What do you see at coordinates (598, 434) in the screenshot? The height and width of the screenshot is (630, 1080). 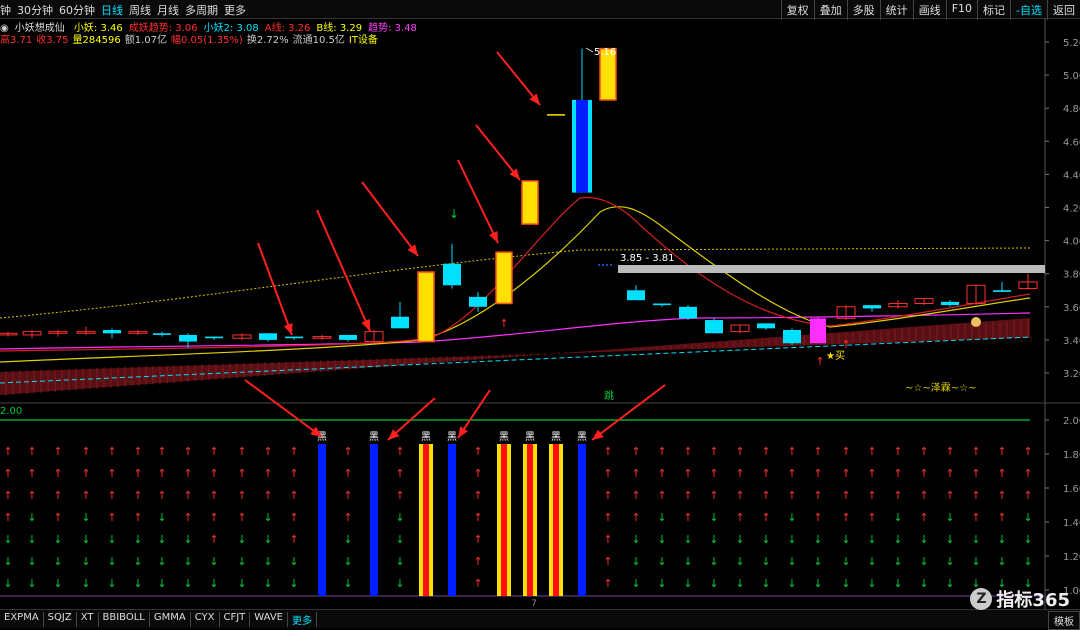 I see `lower-arrow-head` at bounding box center [598, 434].